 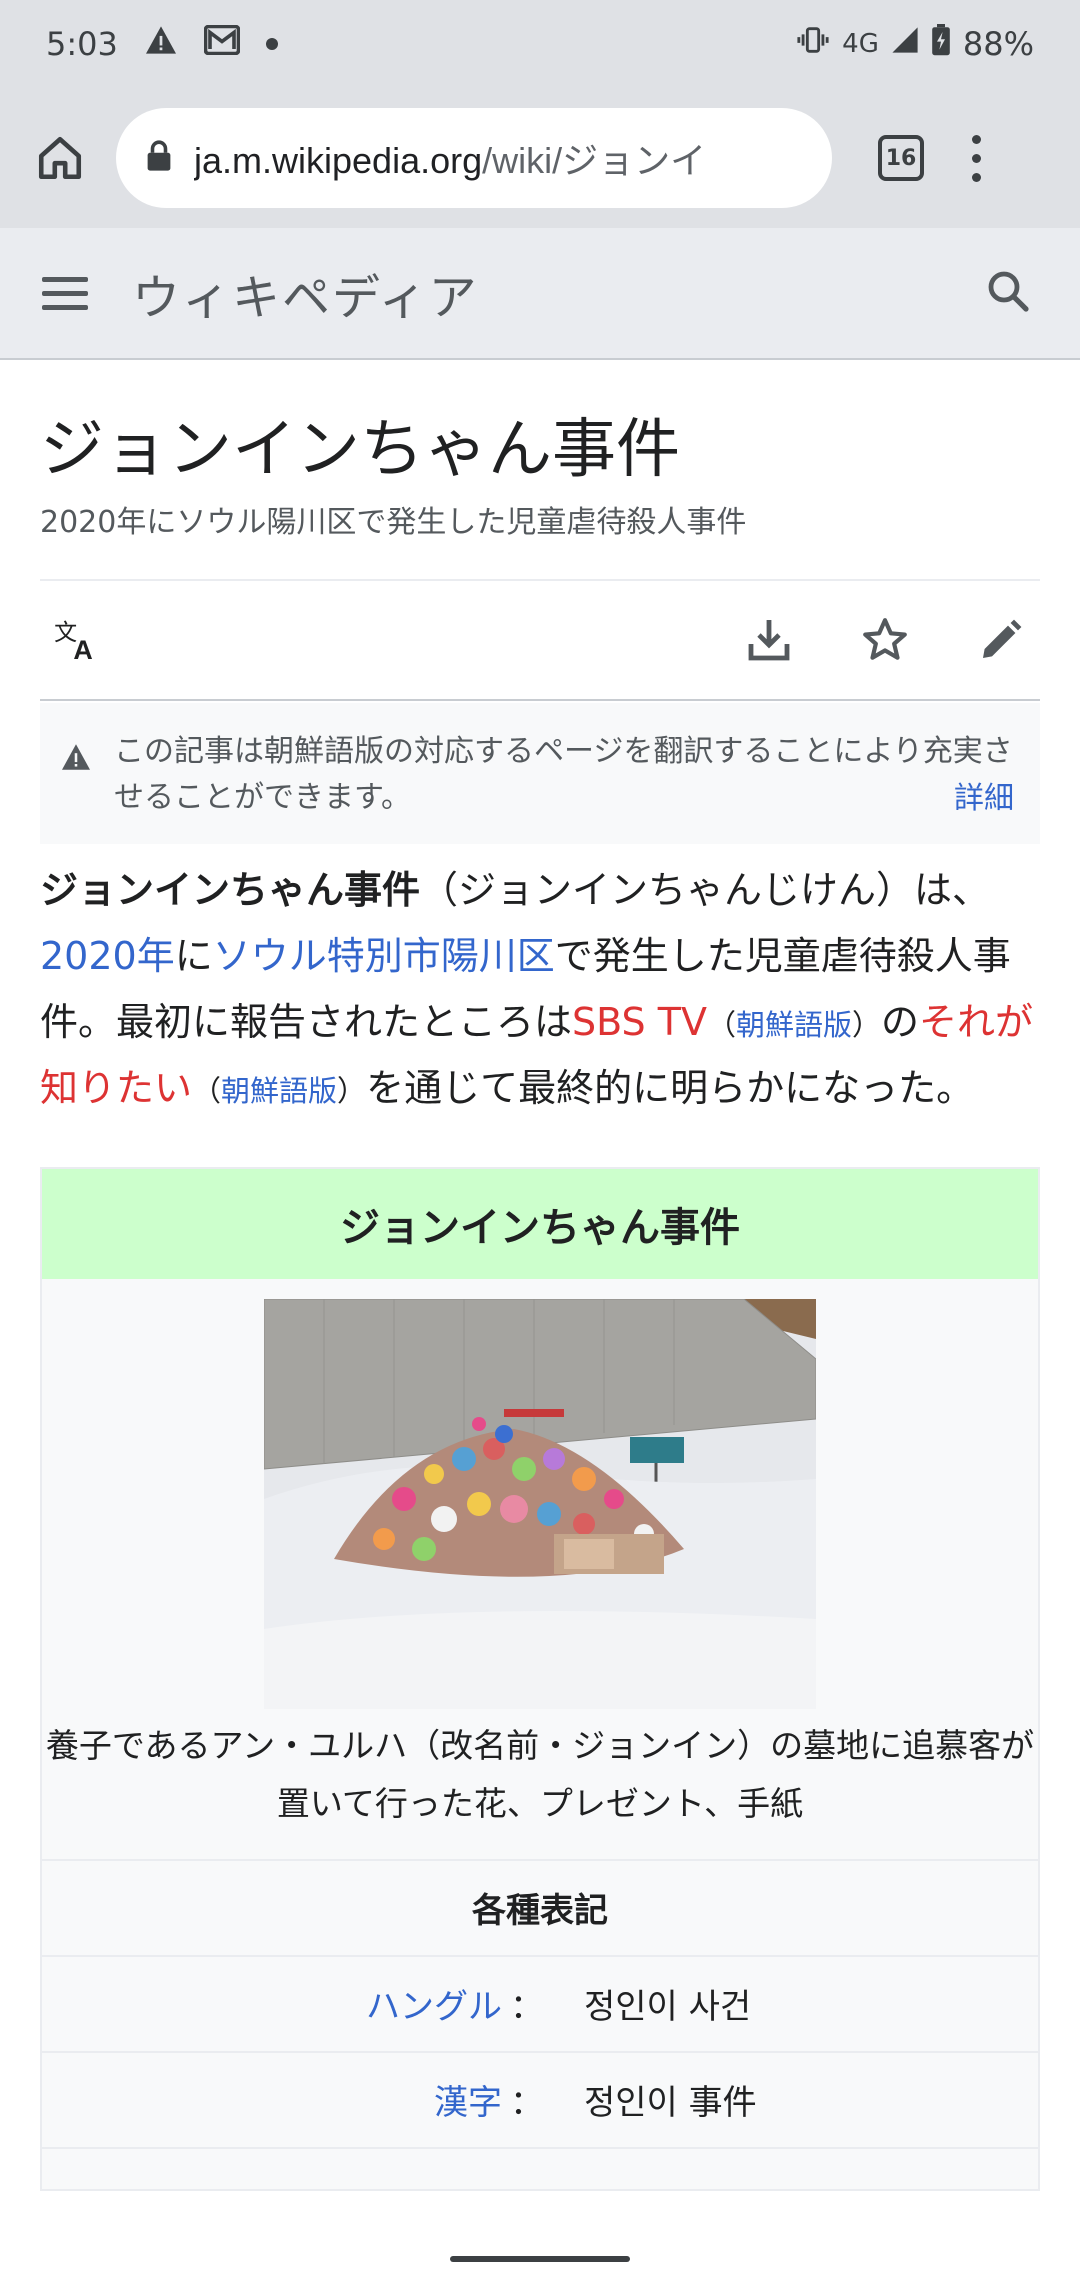 What do you see at coordinates (705, 890) in the screenshot?
I see `lead-reading: （ジョンインちゃんじけん）は、` at bounding box center [705, 890].